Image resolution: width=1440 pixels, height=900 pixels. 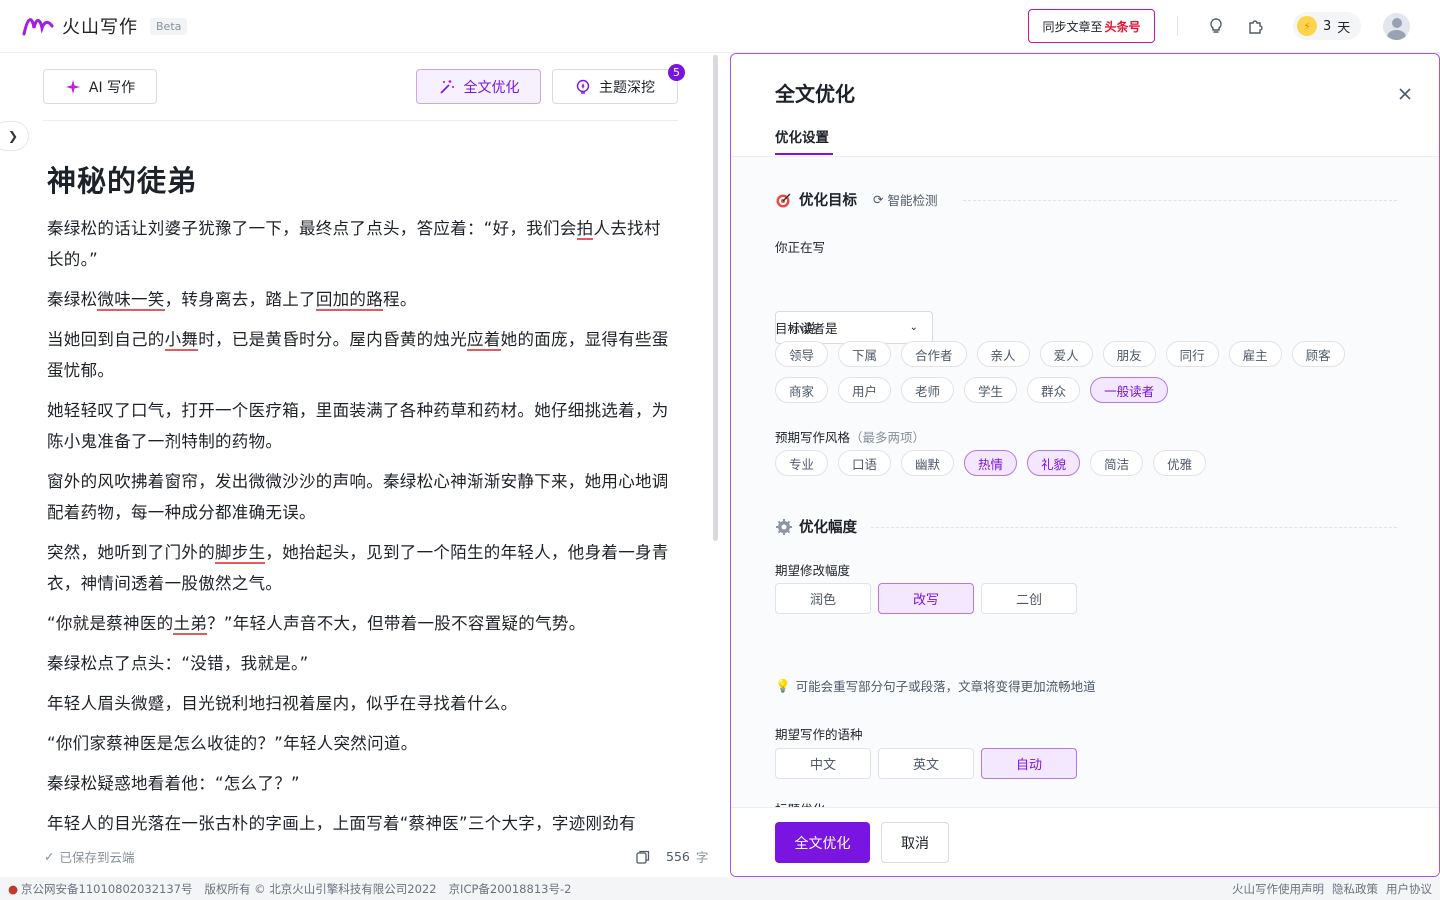 I want to click on close-icon, so click(x=1405, y=94).